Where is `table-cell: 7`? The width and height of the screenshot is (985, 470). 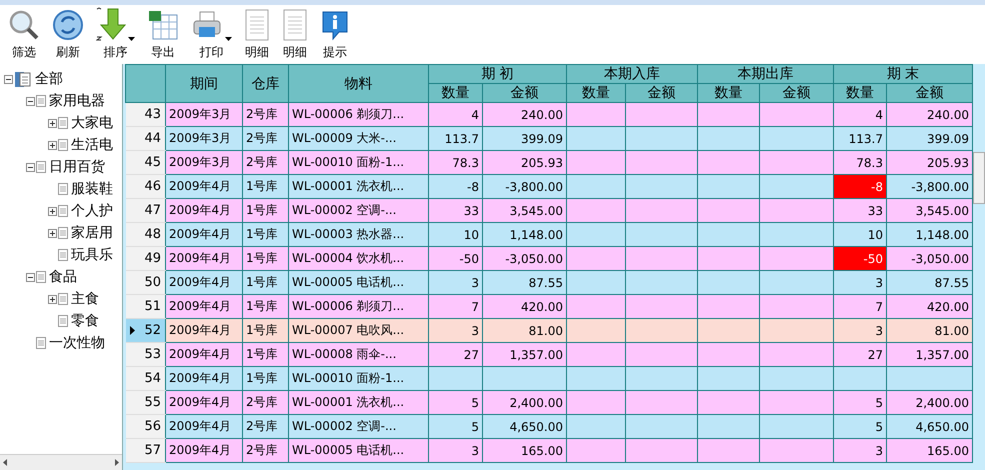 table-cell: 7 is located at coordinates (455, 306).